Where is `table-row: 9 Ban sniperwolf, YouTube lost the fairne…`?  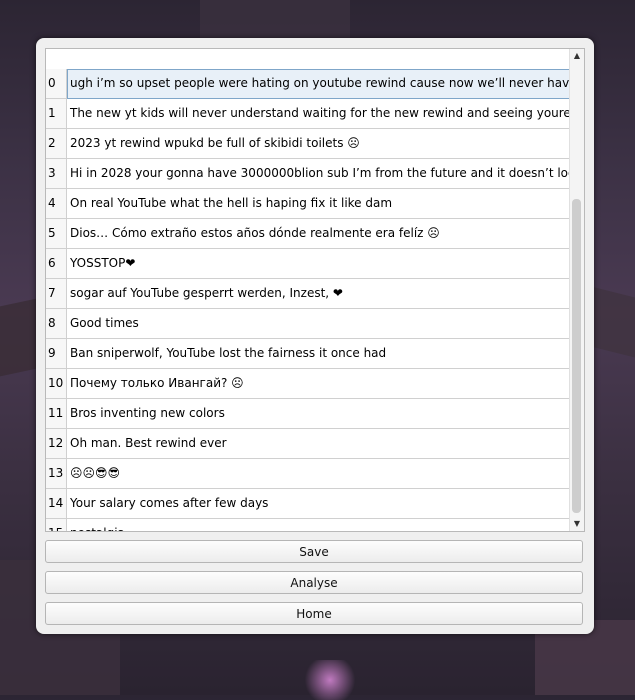 table-row: 9 Ban sniperwolf, YouTube lost the fairne… is located at coordinates (308, 354).